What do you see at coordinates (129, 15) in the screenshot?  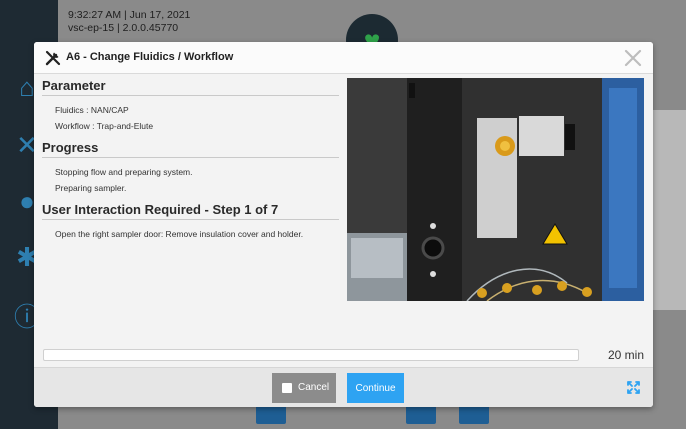 I see `clock-text: 9:32:27 AM | Jun 17, 2021` at bounding box center [129, 15].